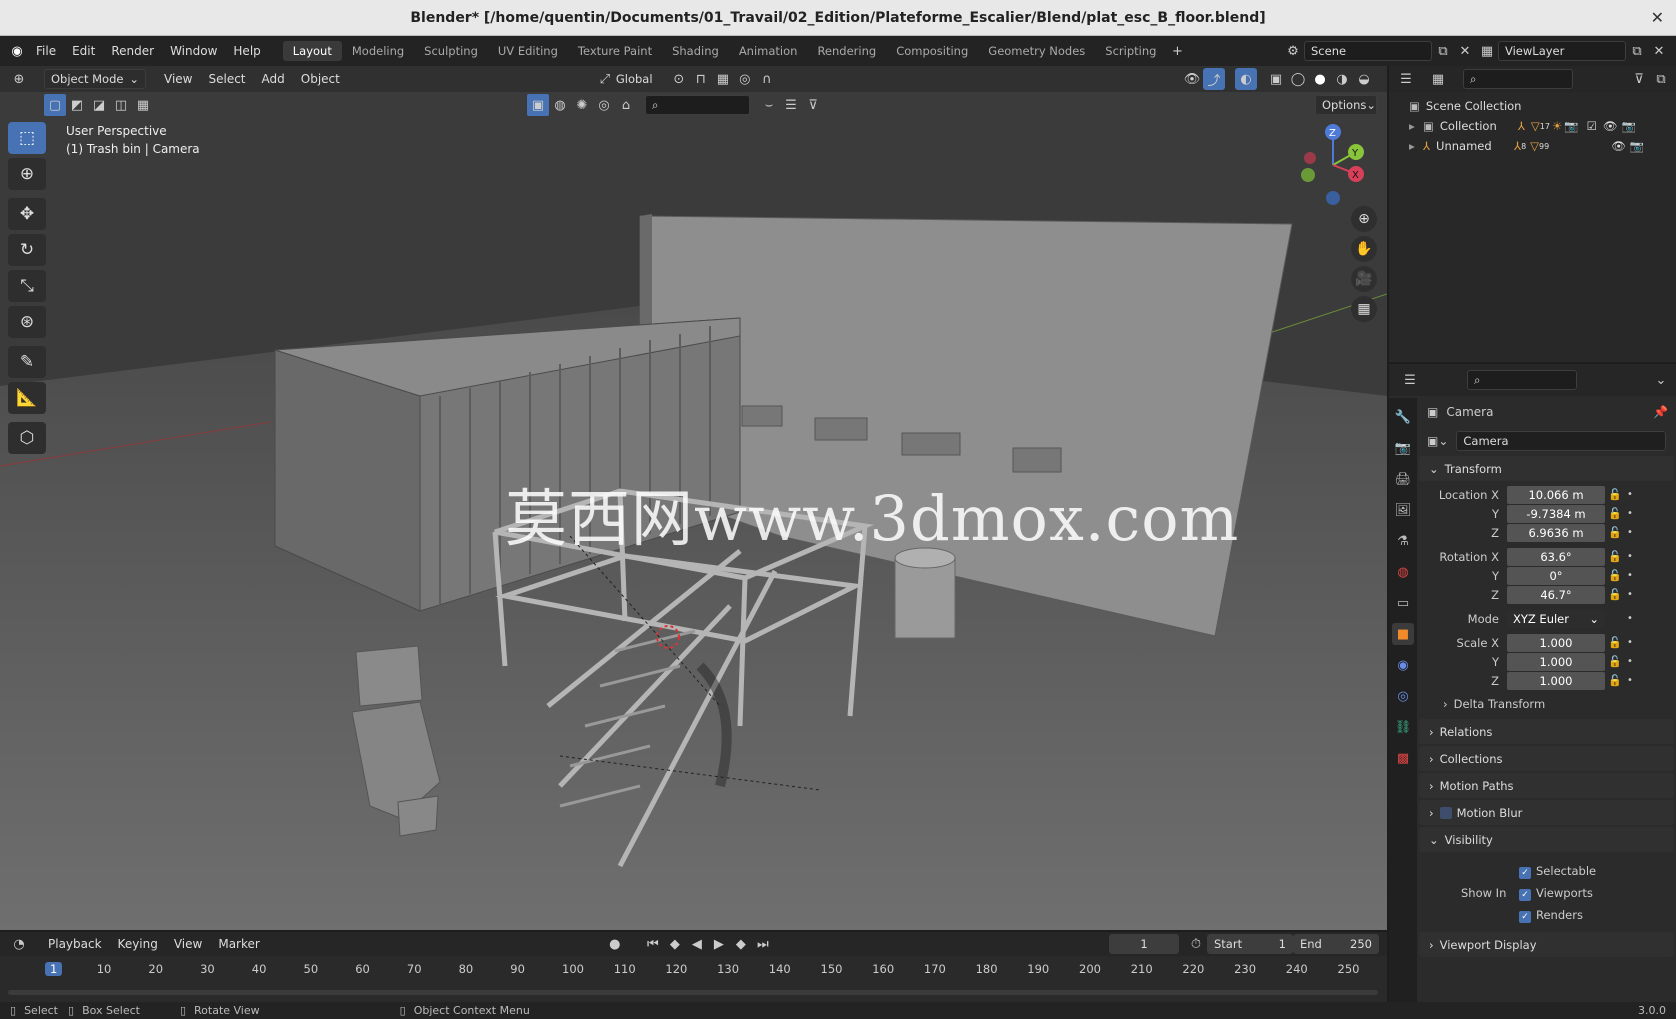 The height and width of the screenshot is (1019, 1676). I want to click on next-keyframe-icon: ◆, so click(741, 944).